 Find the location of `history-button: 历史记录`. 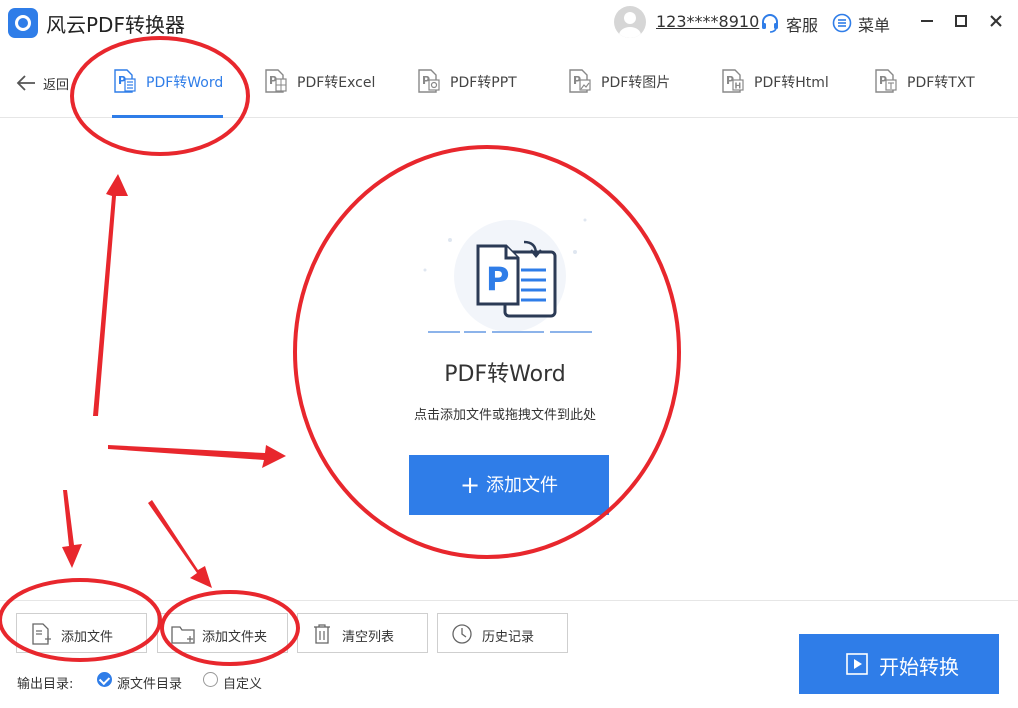

history-button: 历史记录 is located at coordinates (502, 633).